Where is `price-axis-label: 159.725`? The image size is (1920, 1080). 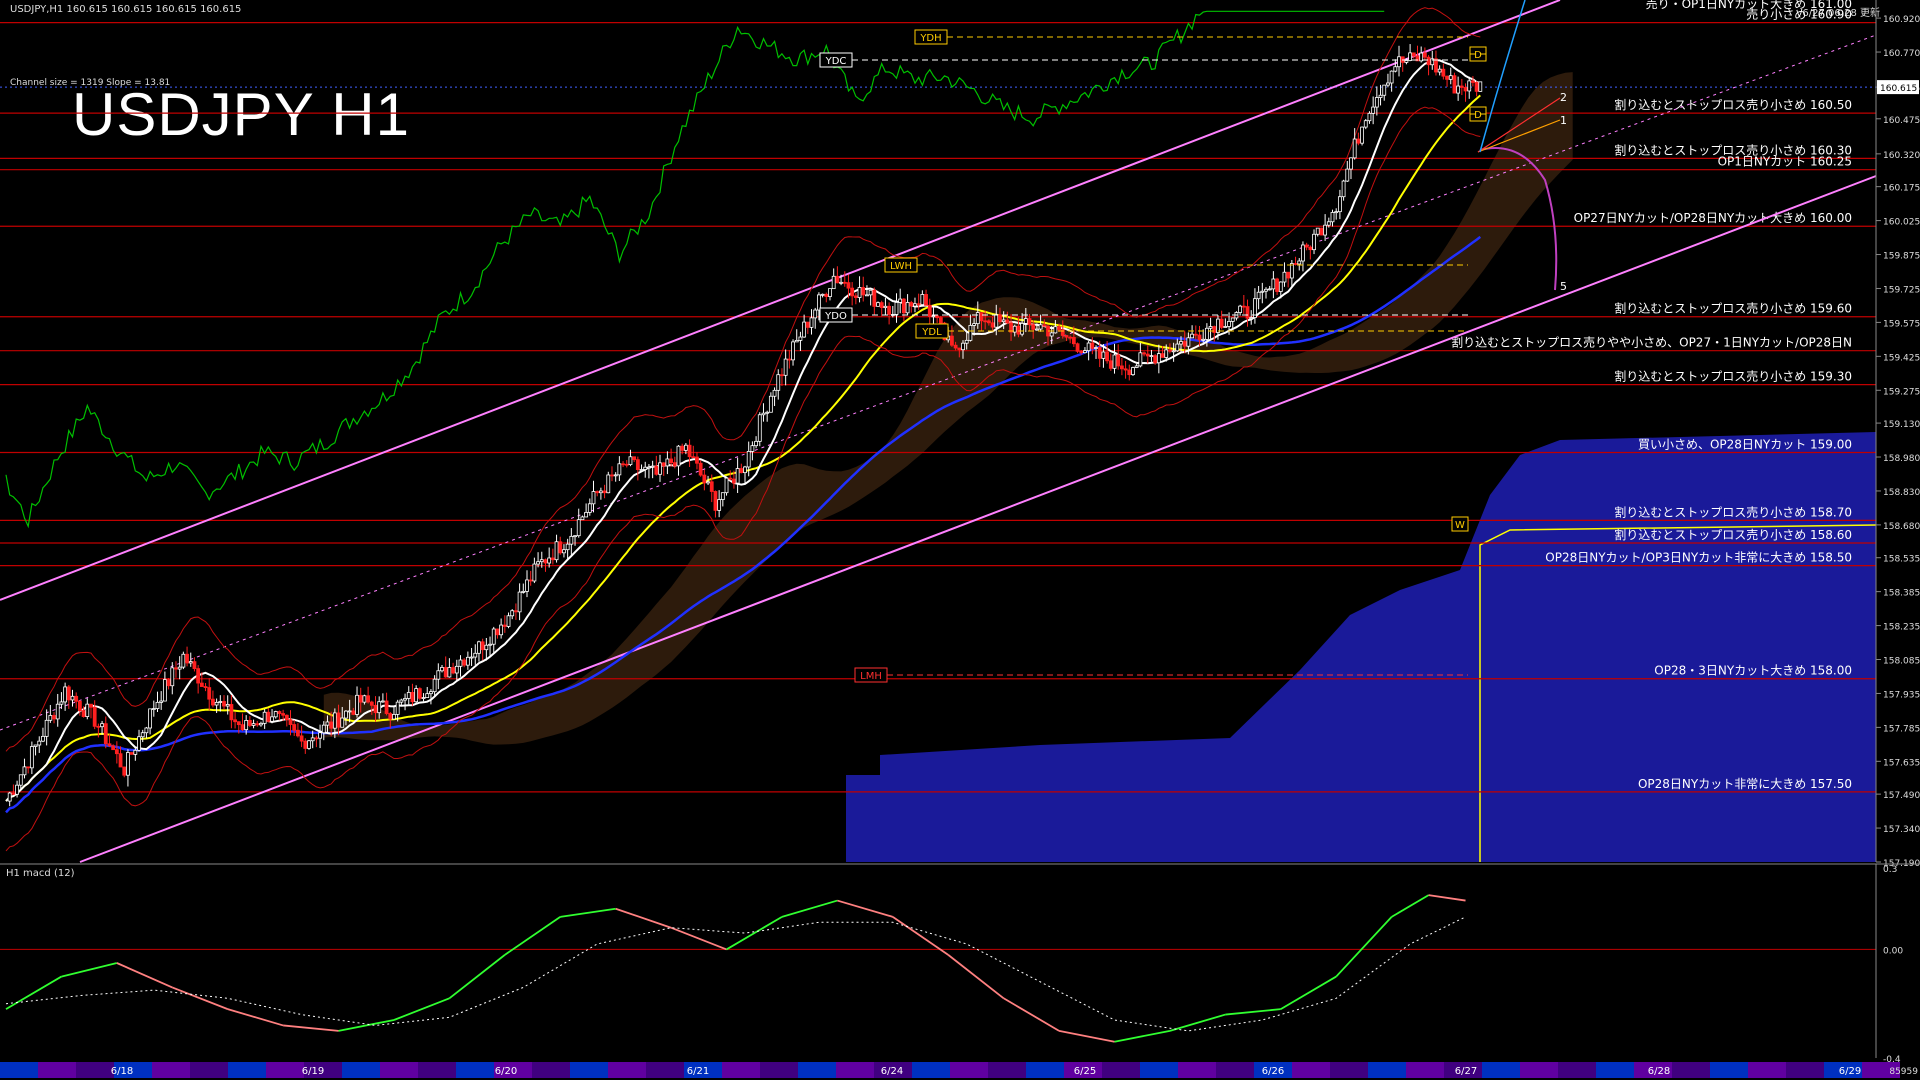
price-axis-label: 159.725 is located at coordinates (1901, 290).